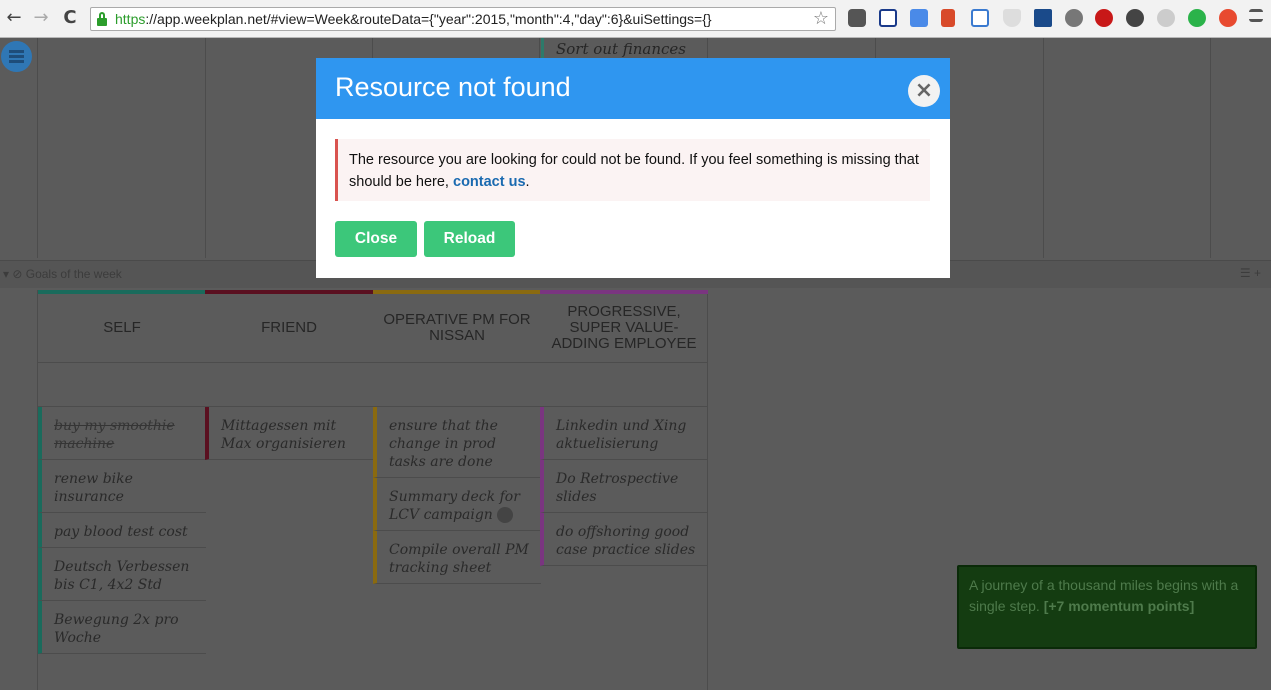  Describe the element at coordinates (376, 239) in the screenshot. I see `close-button: Close` at that location.